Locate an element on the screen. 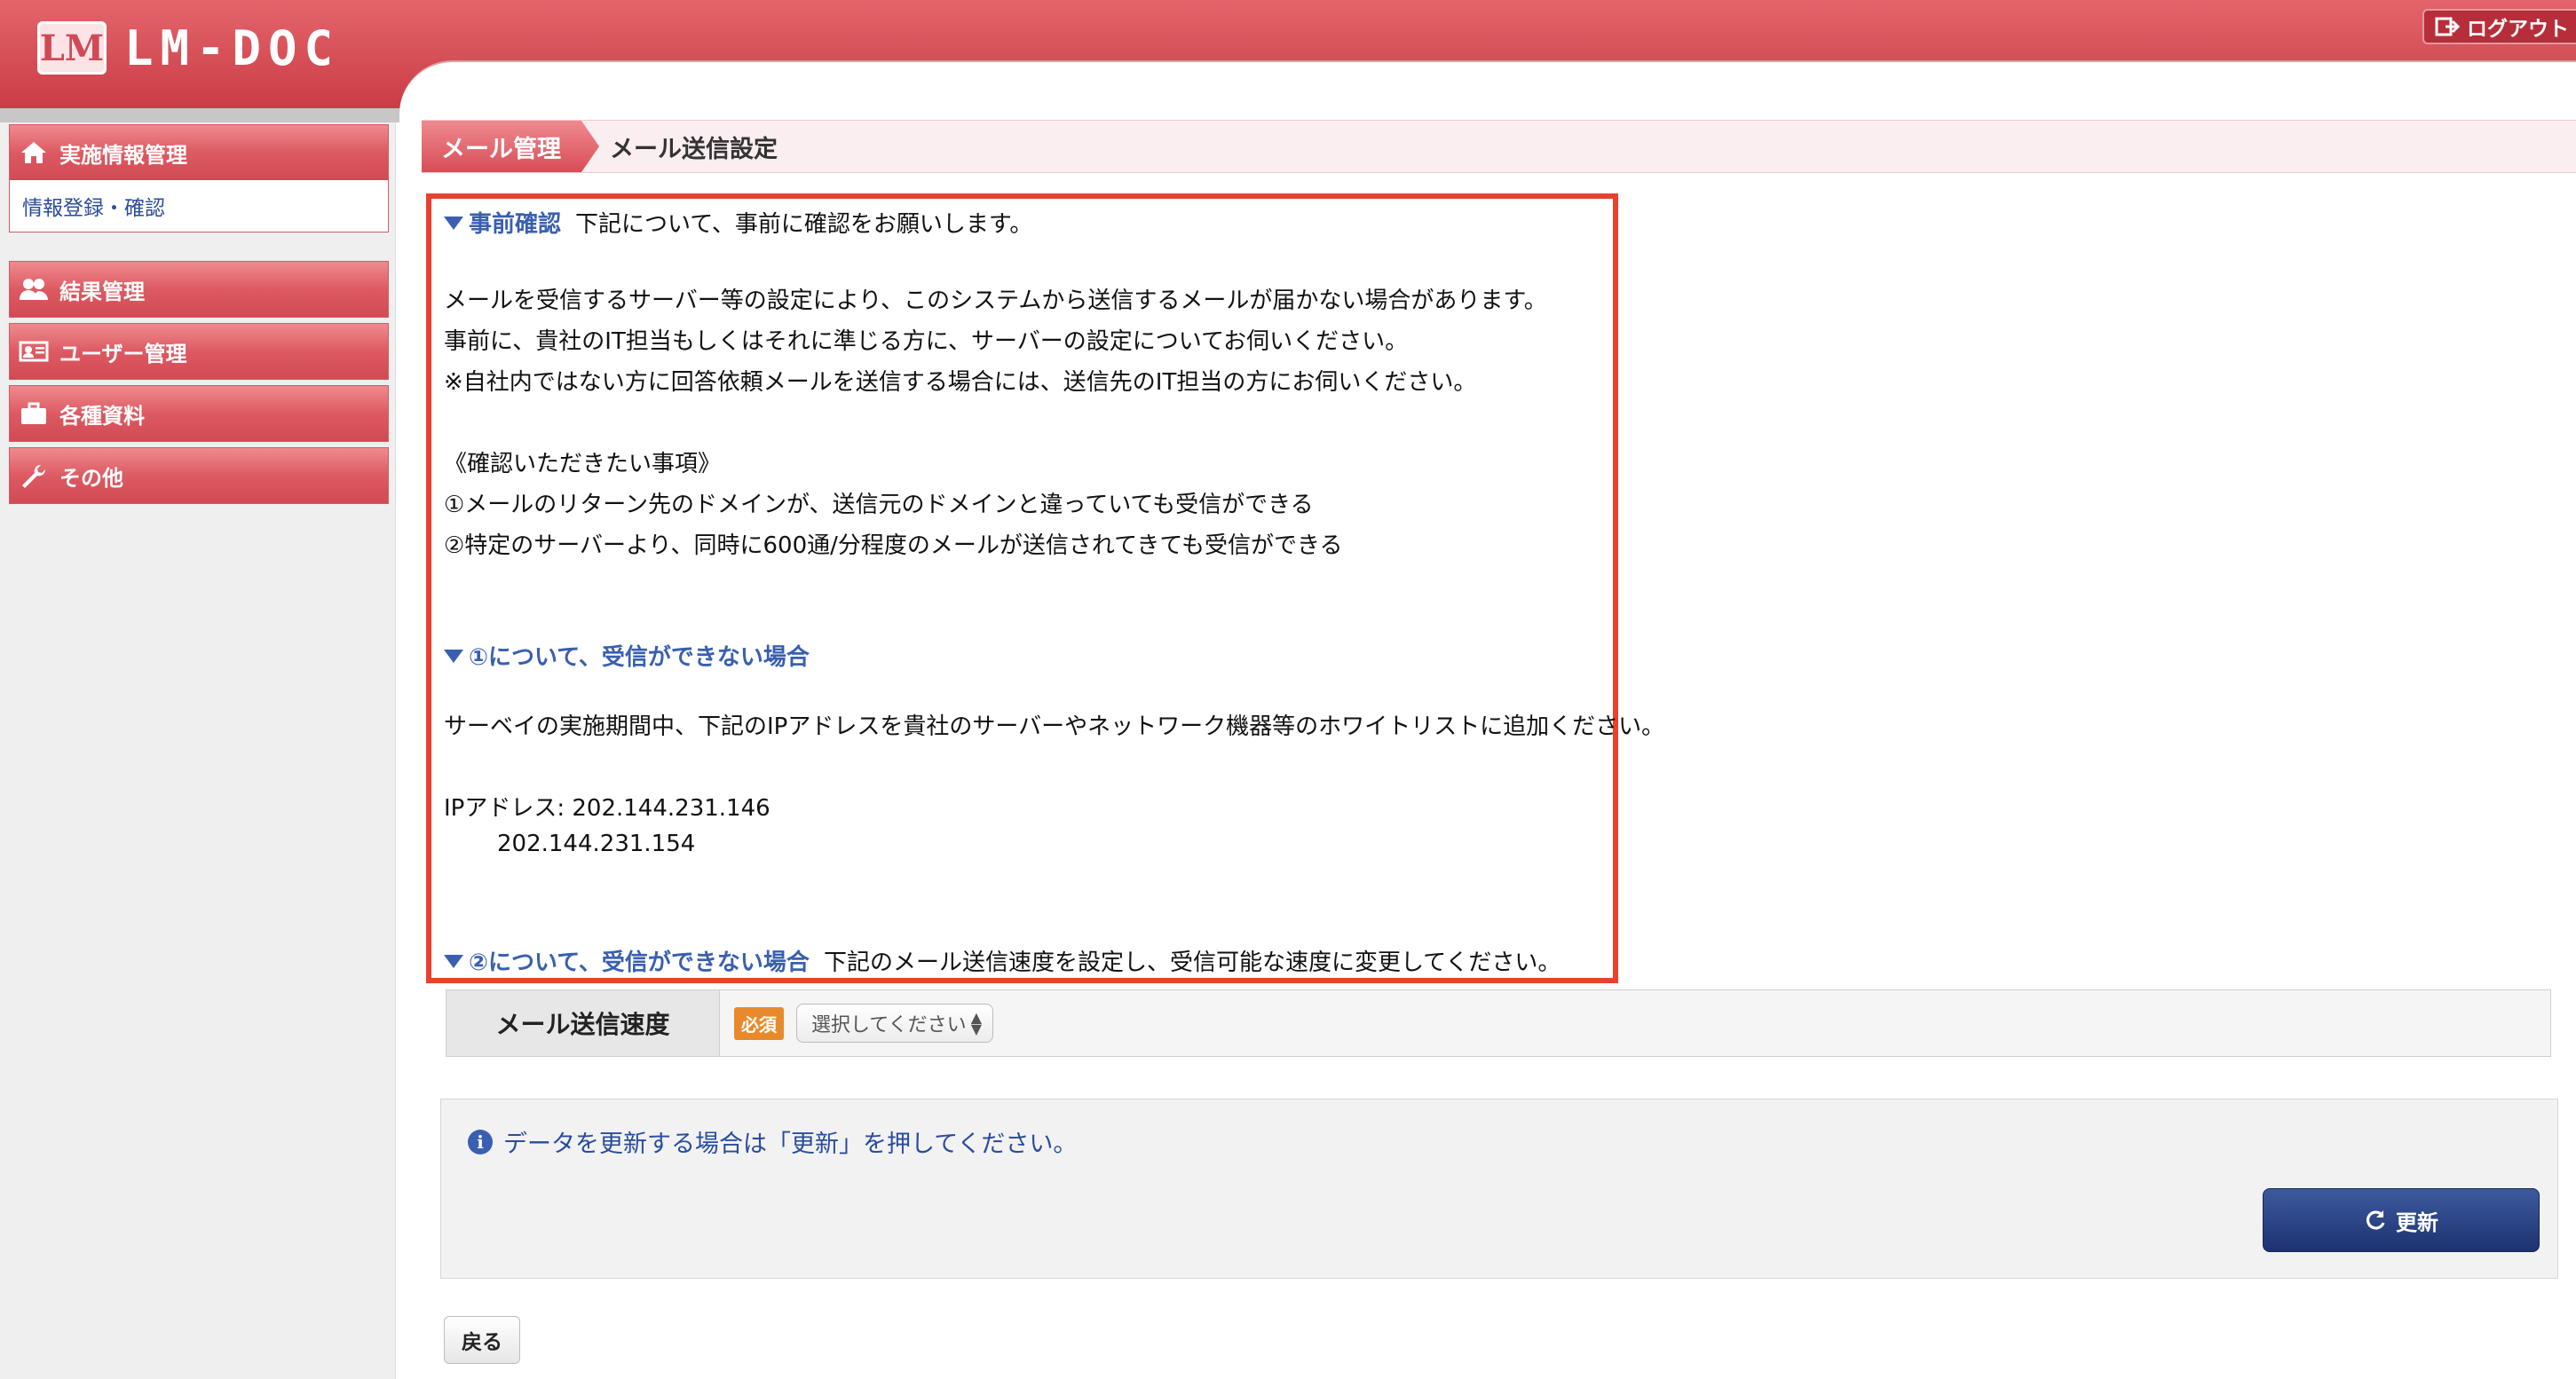 The height and width of the screenshot is (1379, 2576). sidebar-item-label: その他 is located at coordinates (91, 478).